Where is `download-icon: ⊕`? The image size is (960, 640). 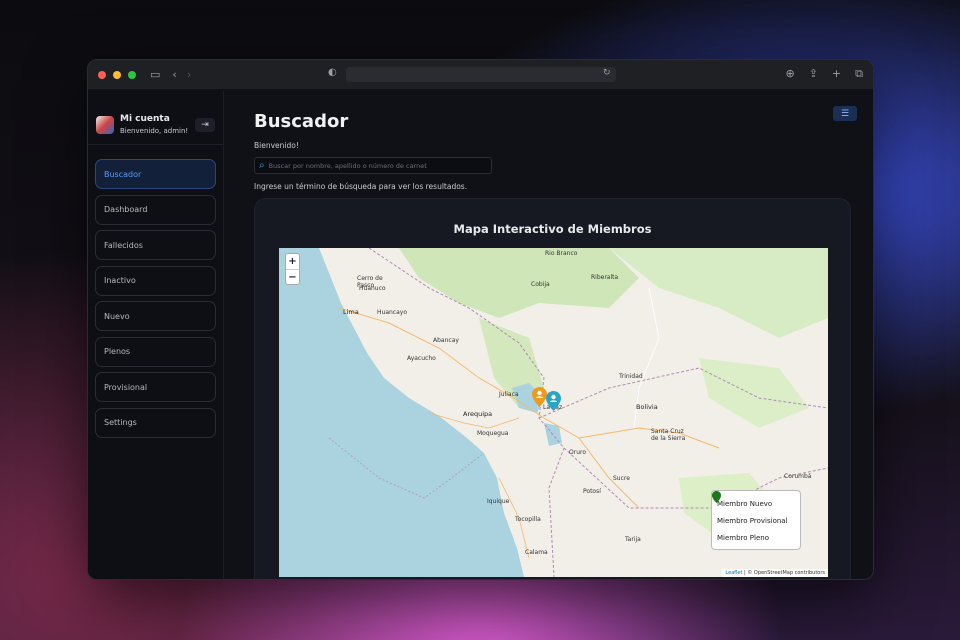
download-icon: ⊕ is located at coordinates (789, 74).